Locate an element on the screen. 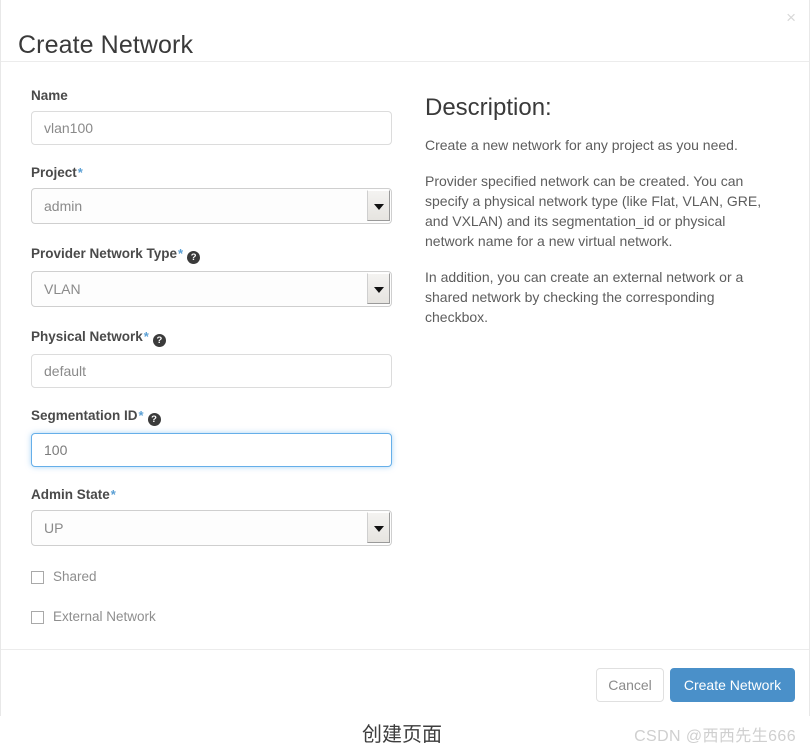 The width and height of the screenshot is (810, 756). field-project-label-text: Project is located at coordinates (54, 172).